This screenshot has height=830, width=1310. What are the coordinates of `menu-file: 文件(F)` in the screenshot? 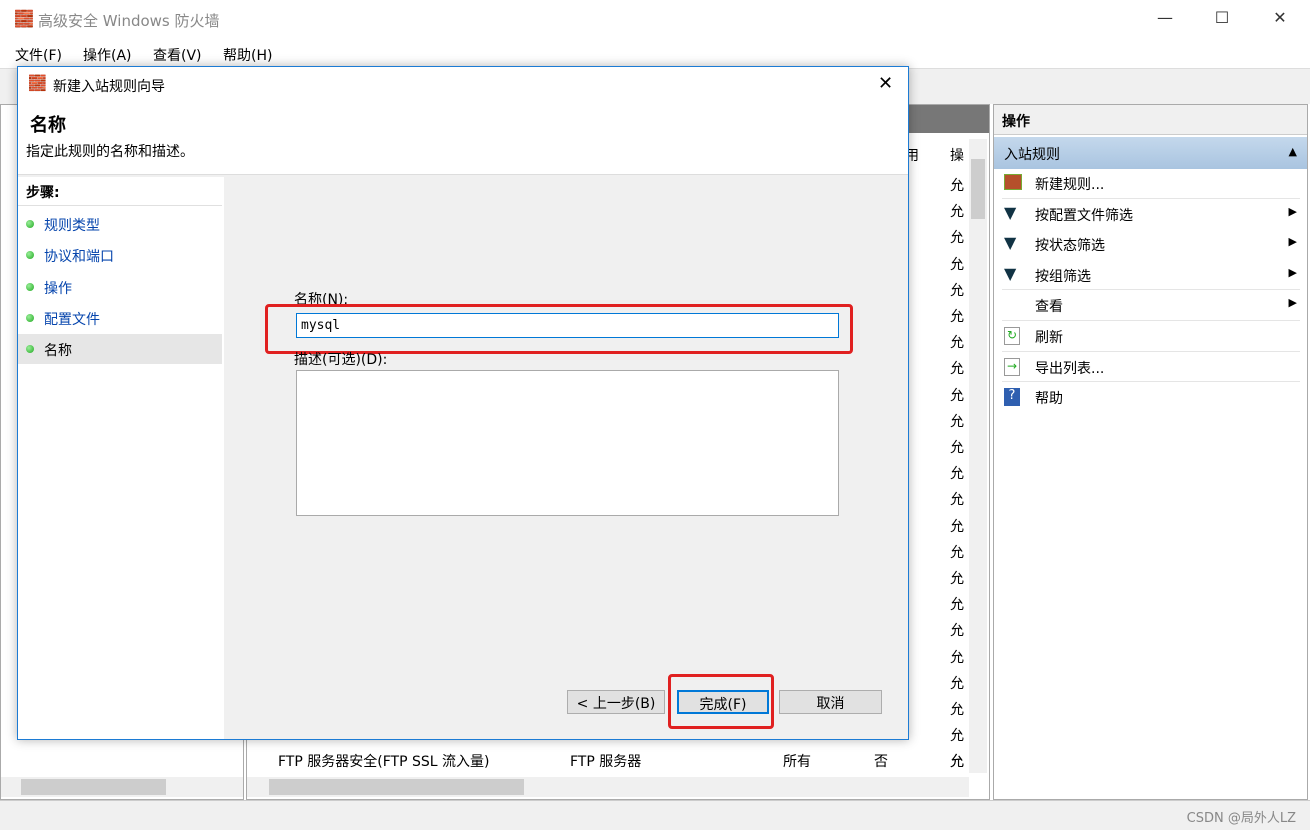 It's located at (38, 55).